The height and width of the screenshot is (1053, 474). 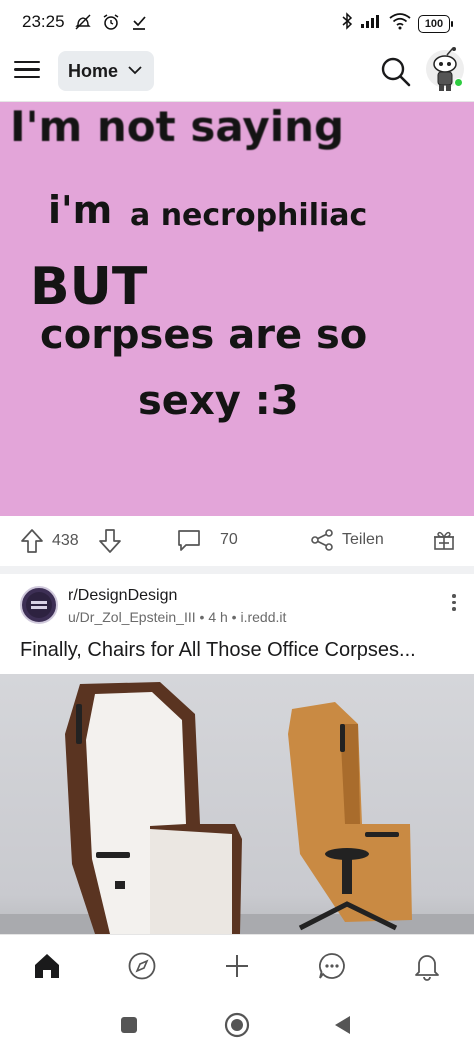 I want to click on create-icon, so click(x=237, y=966).